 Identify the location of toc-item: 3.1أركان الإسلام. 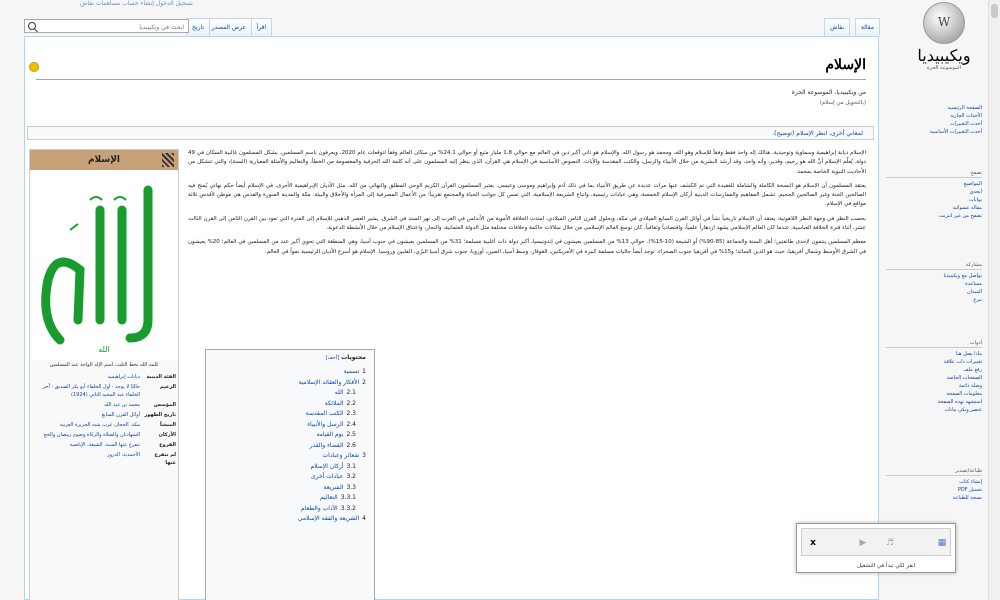
(290, 467).